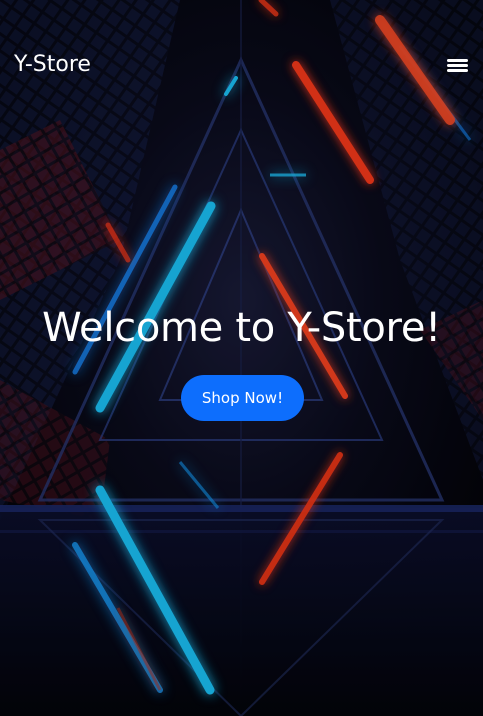  What do you see at coordinates (241, 328) in the screenshot?
I see `hero-headline: Welcome to Y-Store!` at bounding box center [241, 328].